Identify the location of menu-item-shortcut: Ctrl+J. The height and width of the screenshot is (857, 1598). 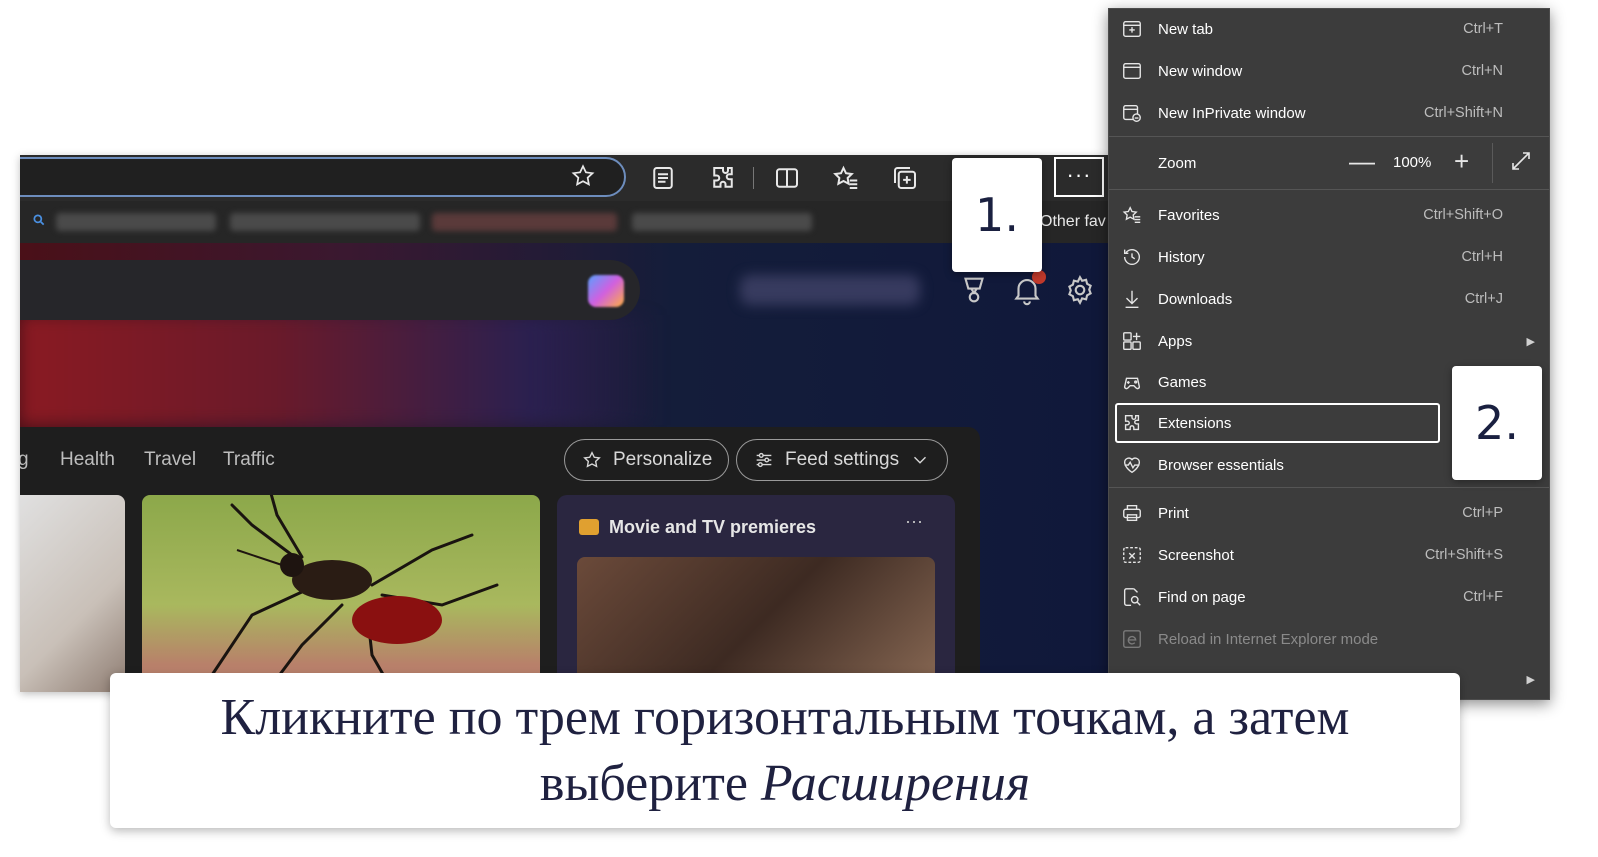
(1483, 299).